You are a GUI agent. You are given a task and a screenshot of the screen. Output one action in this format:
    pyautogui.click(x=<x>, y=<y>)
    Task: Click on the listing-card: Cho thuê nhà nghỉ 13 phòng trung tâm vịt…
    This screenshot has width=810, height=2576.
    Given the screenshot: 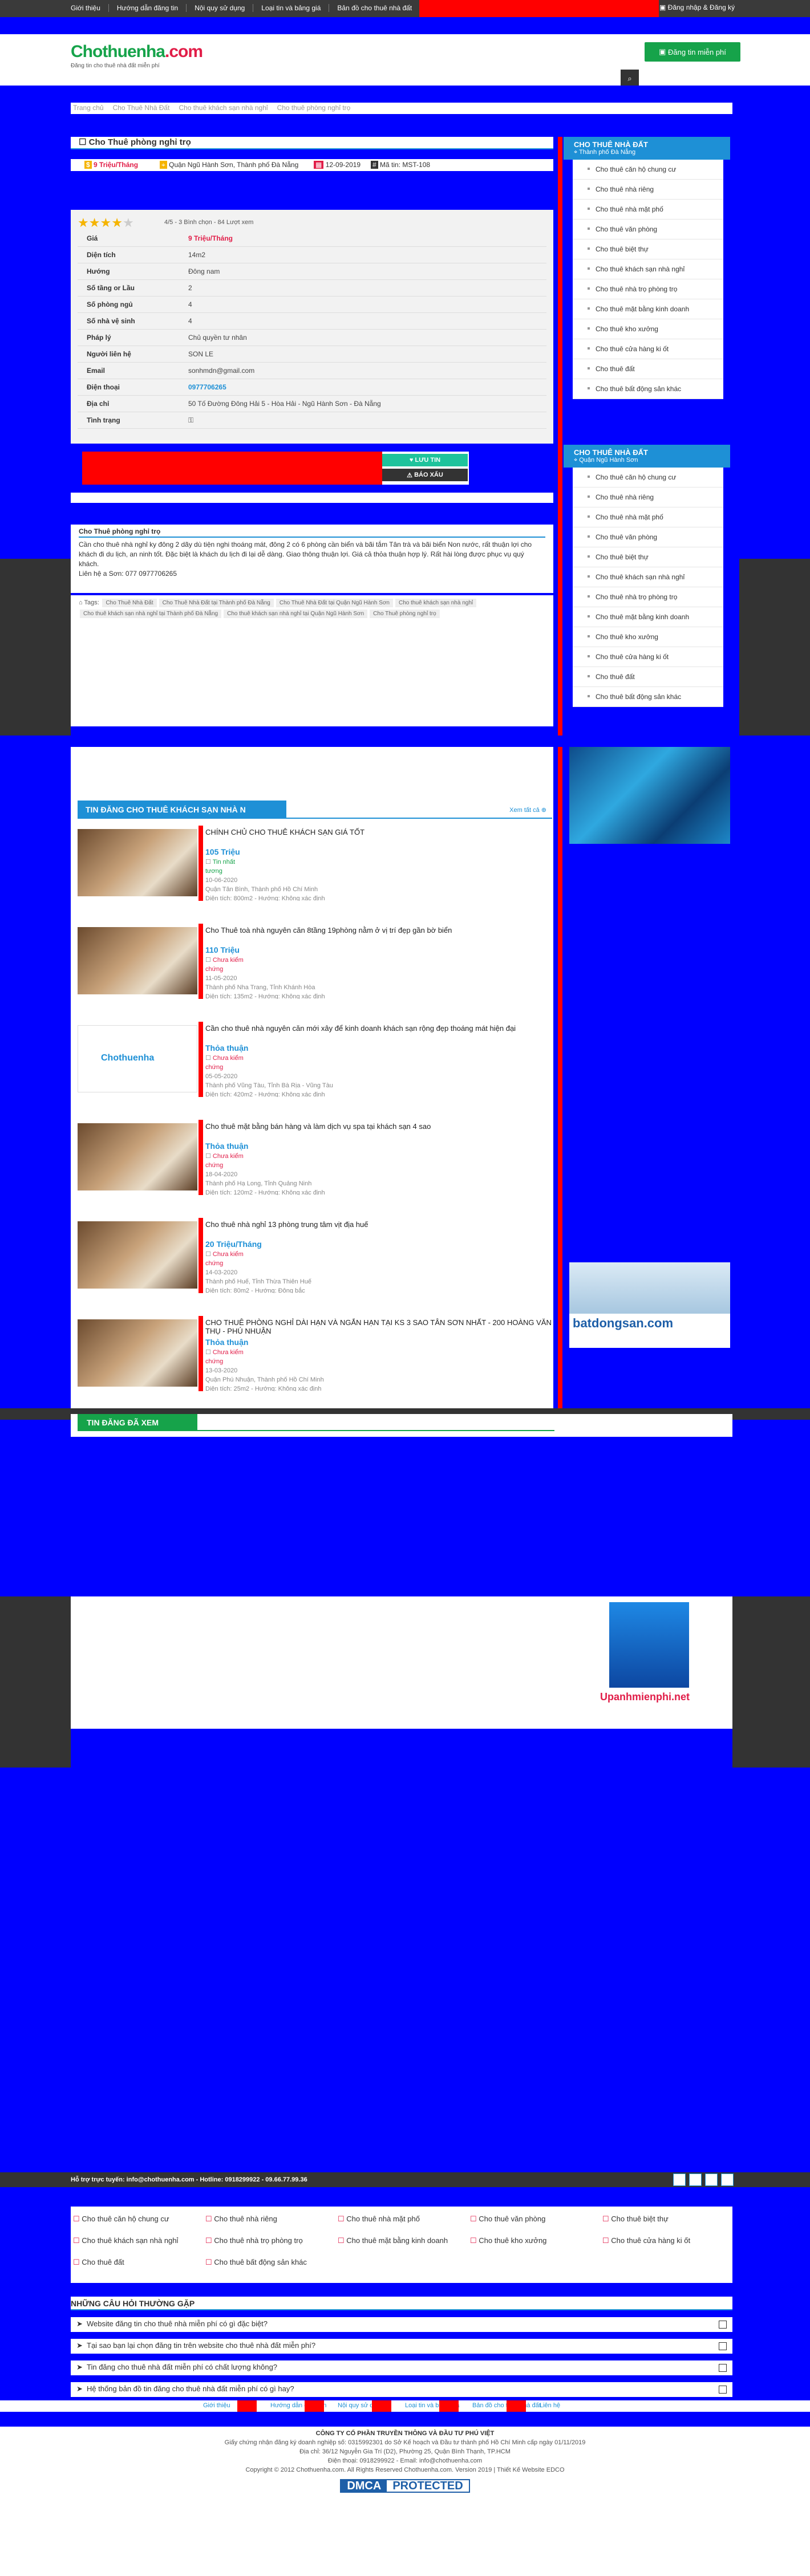 What is the action you would take?
    pyautogui.click(x=315, y=1255)
    